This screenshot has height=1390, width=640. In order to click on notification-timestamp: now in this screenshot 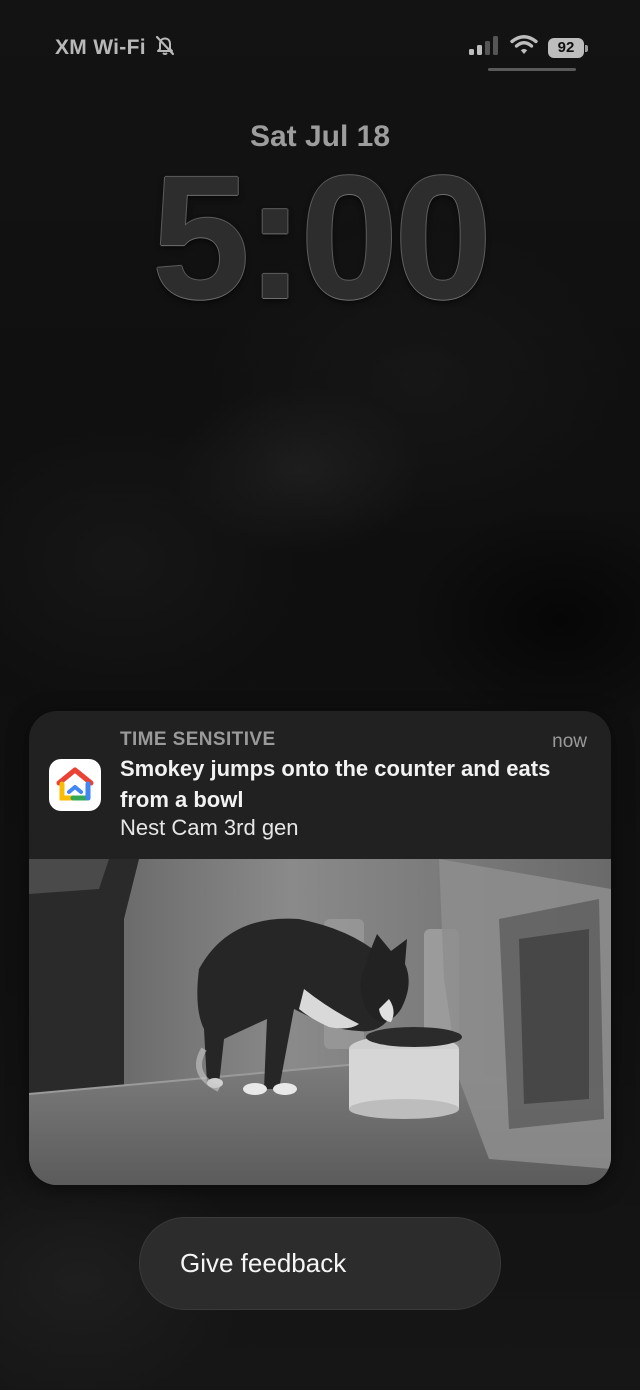, I will do `click(569, 741)`.